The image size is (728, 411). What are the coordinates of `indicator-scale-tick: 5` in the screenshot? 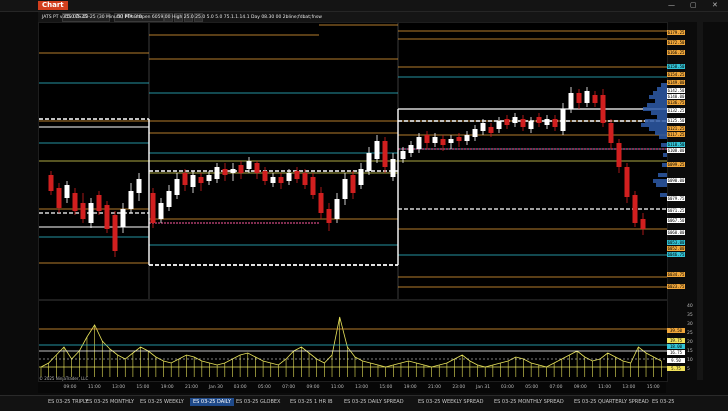 It's located at (688, 369).